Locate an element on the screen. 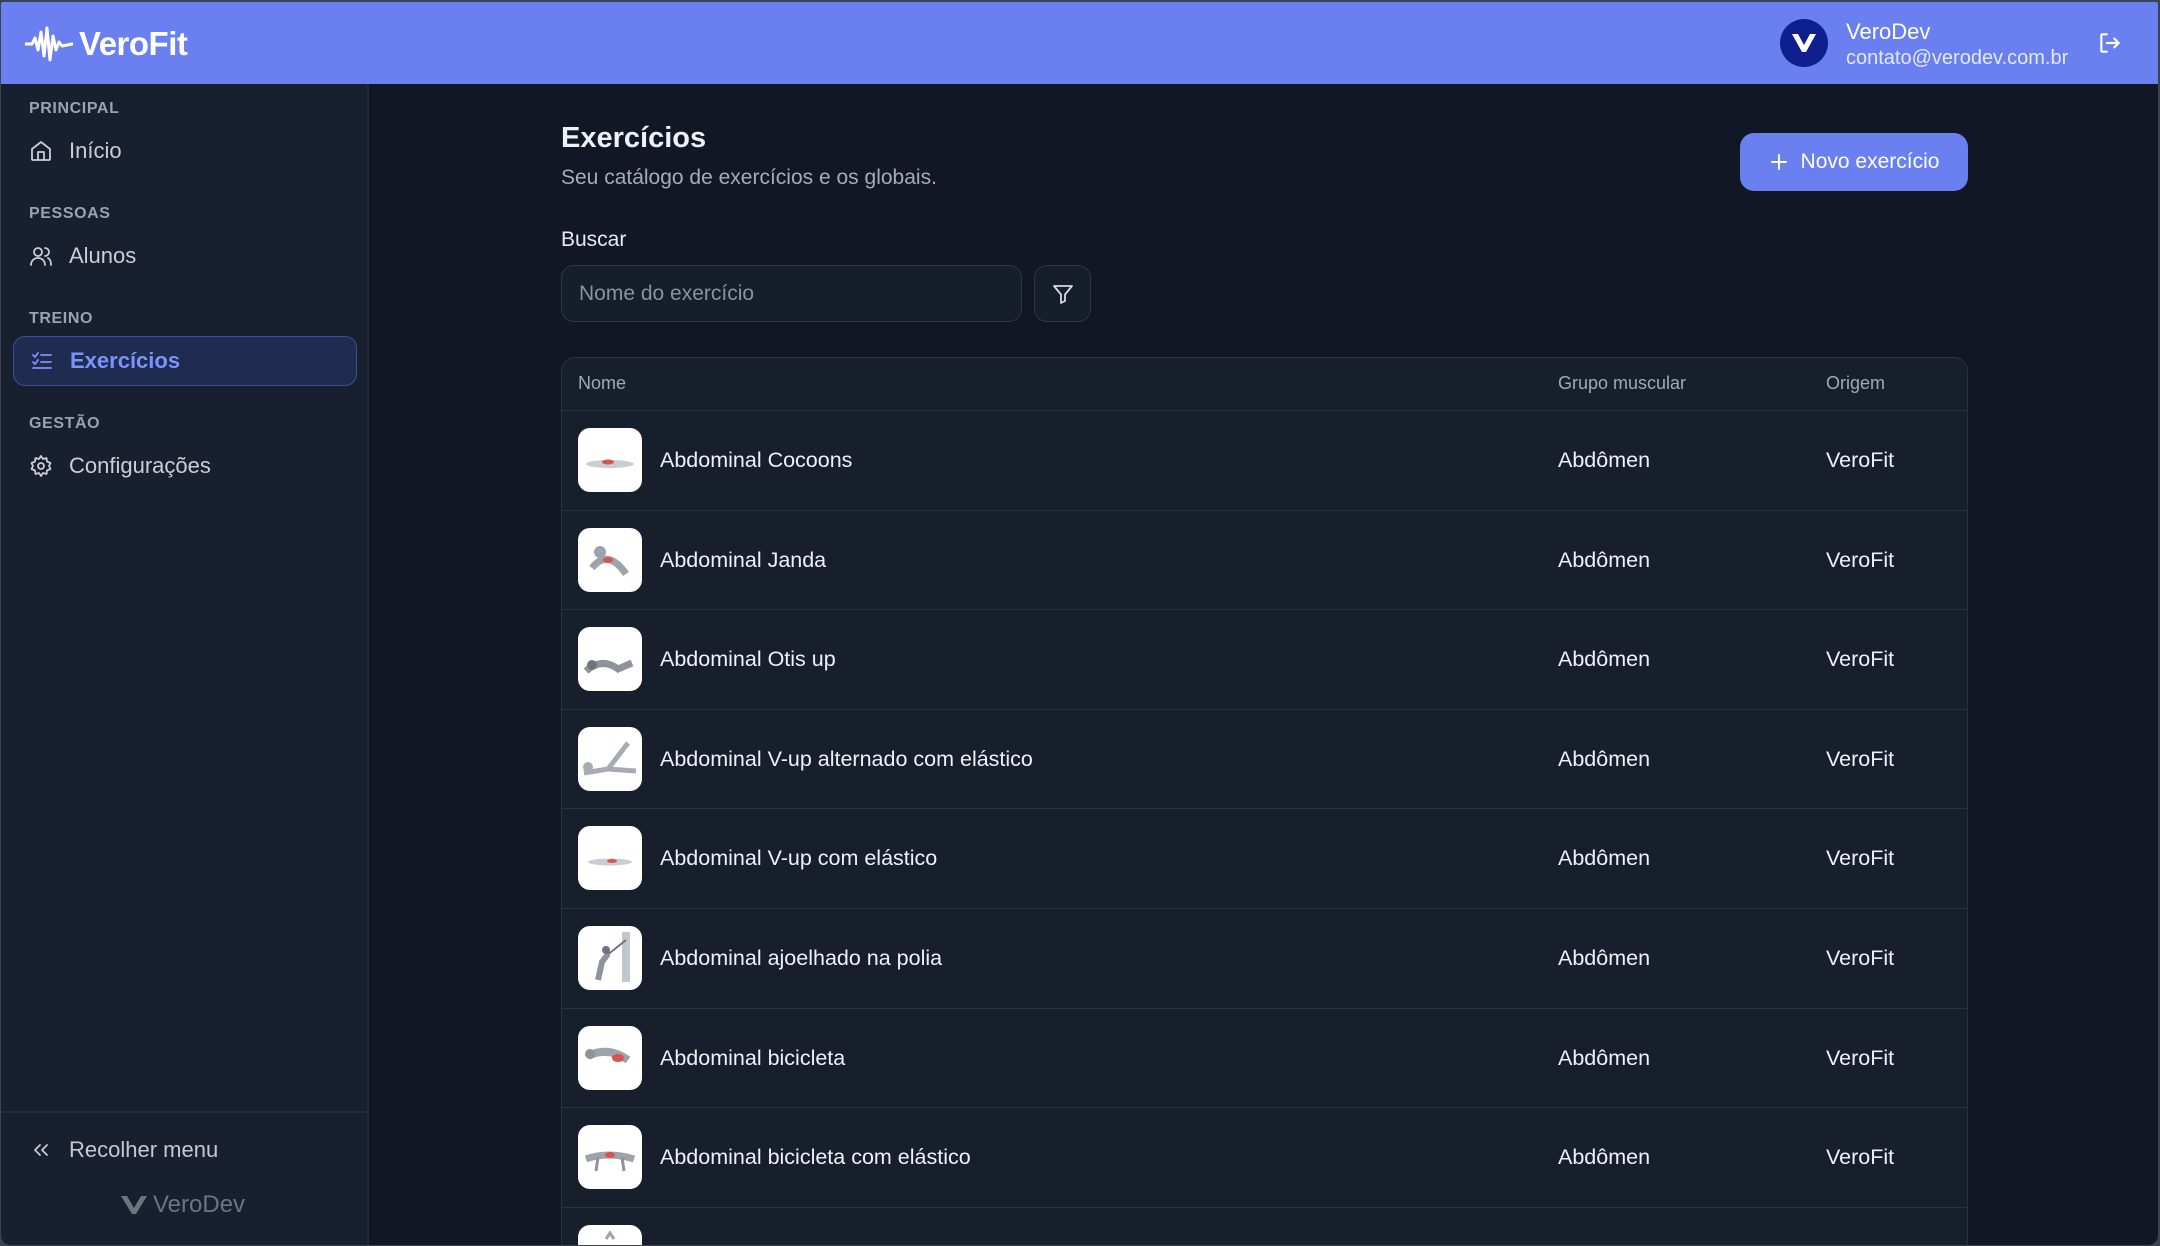  brand-logo: VeroFit is located at coordinates (106, 44).